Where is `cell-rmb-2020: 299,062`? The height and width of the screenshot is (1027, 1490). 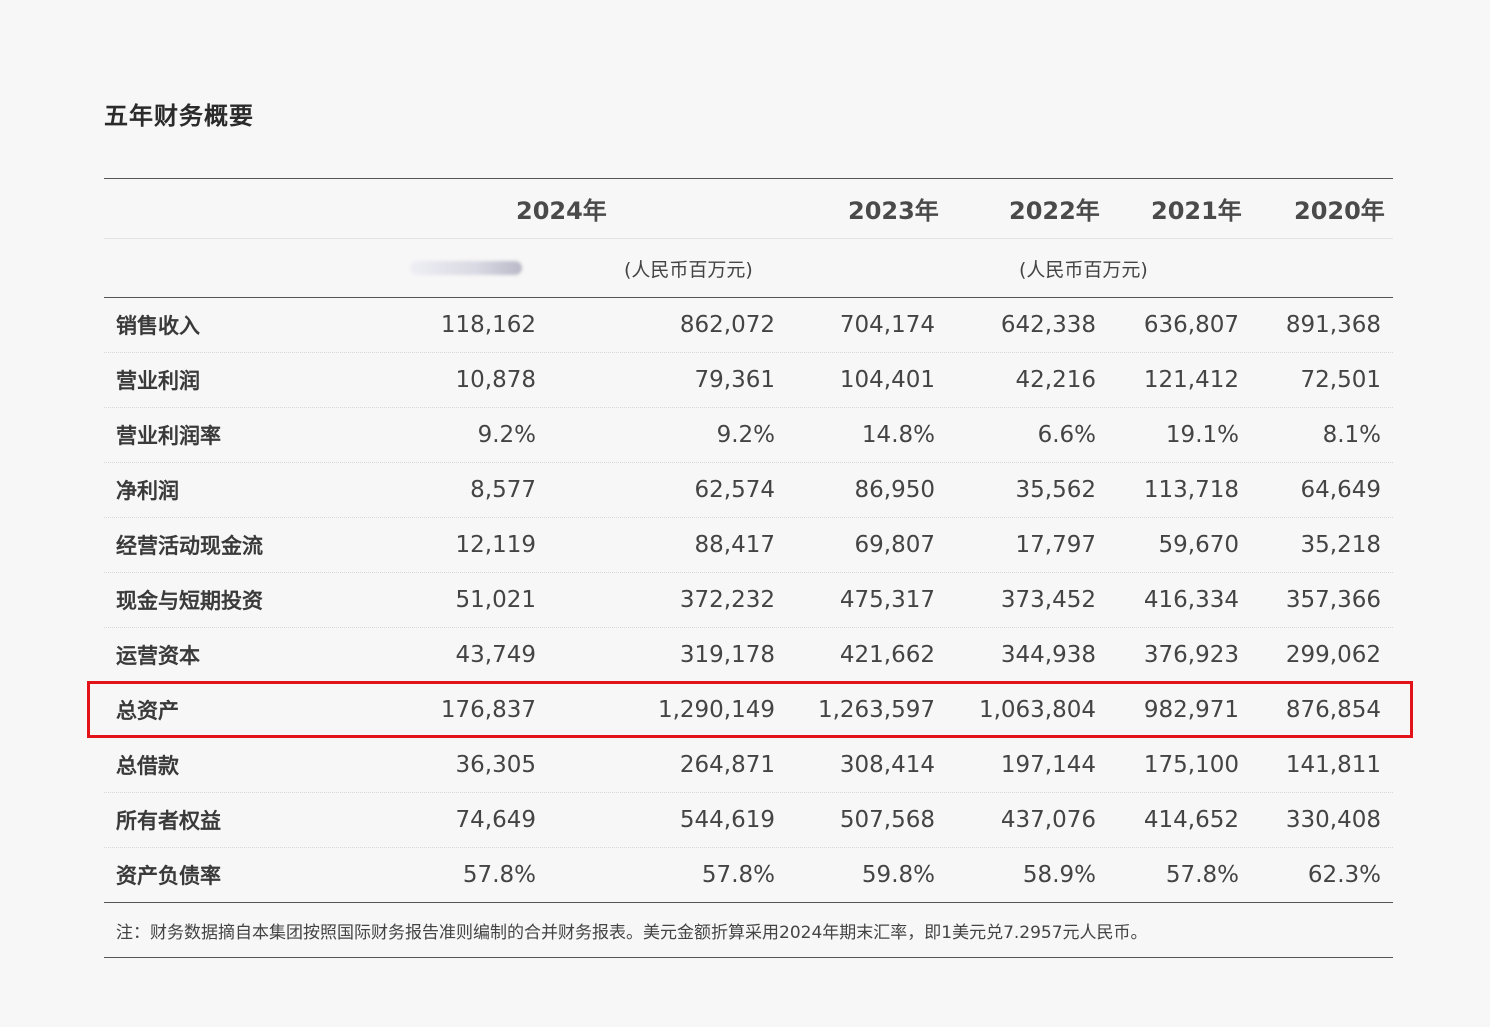 cell-rmb-2020: 299,062 is located at coordinates (1333, 655).